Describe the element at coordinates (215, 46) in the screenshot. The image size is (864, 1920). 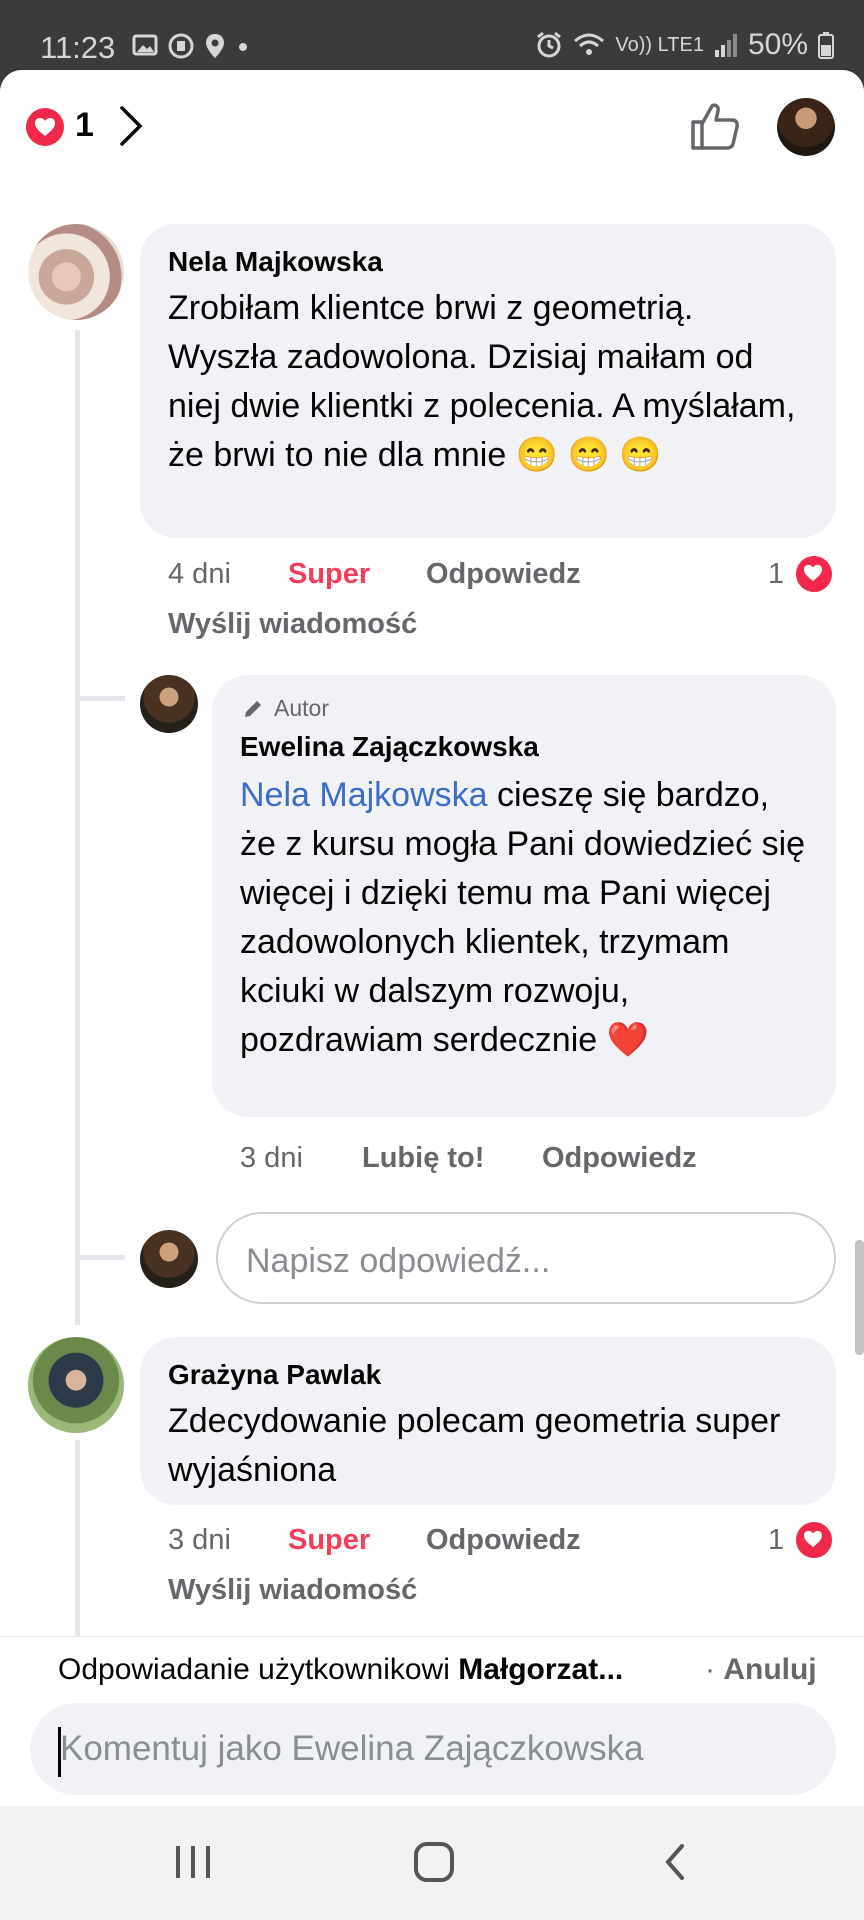
I see `location-icon` at that location.